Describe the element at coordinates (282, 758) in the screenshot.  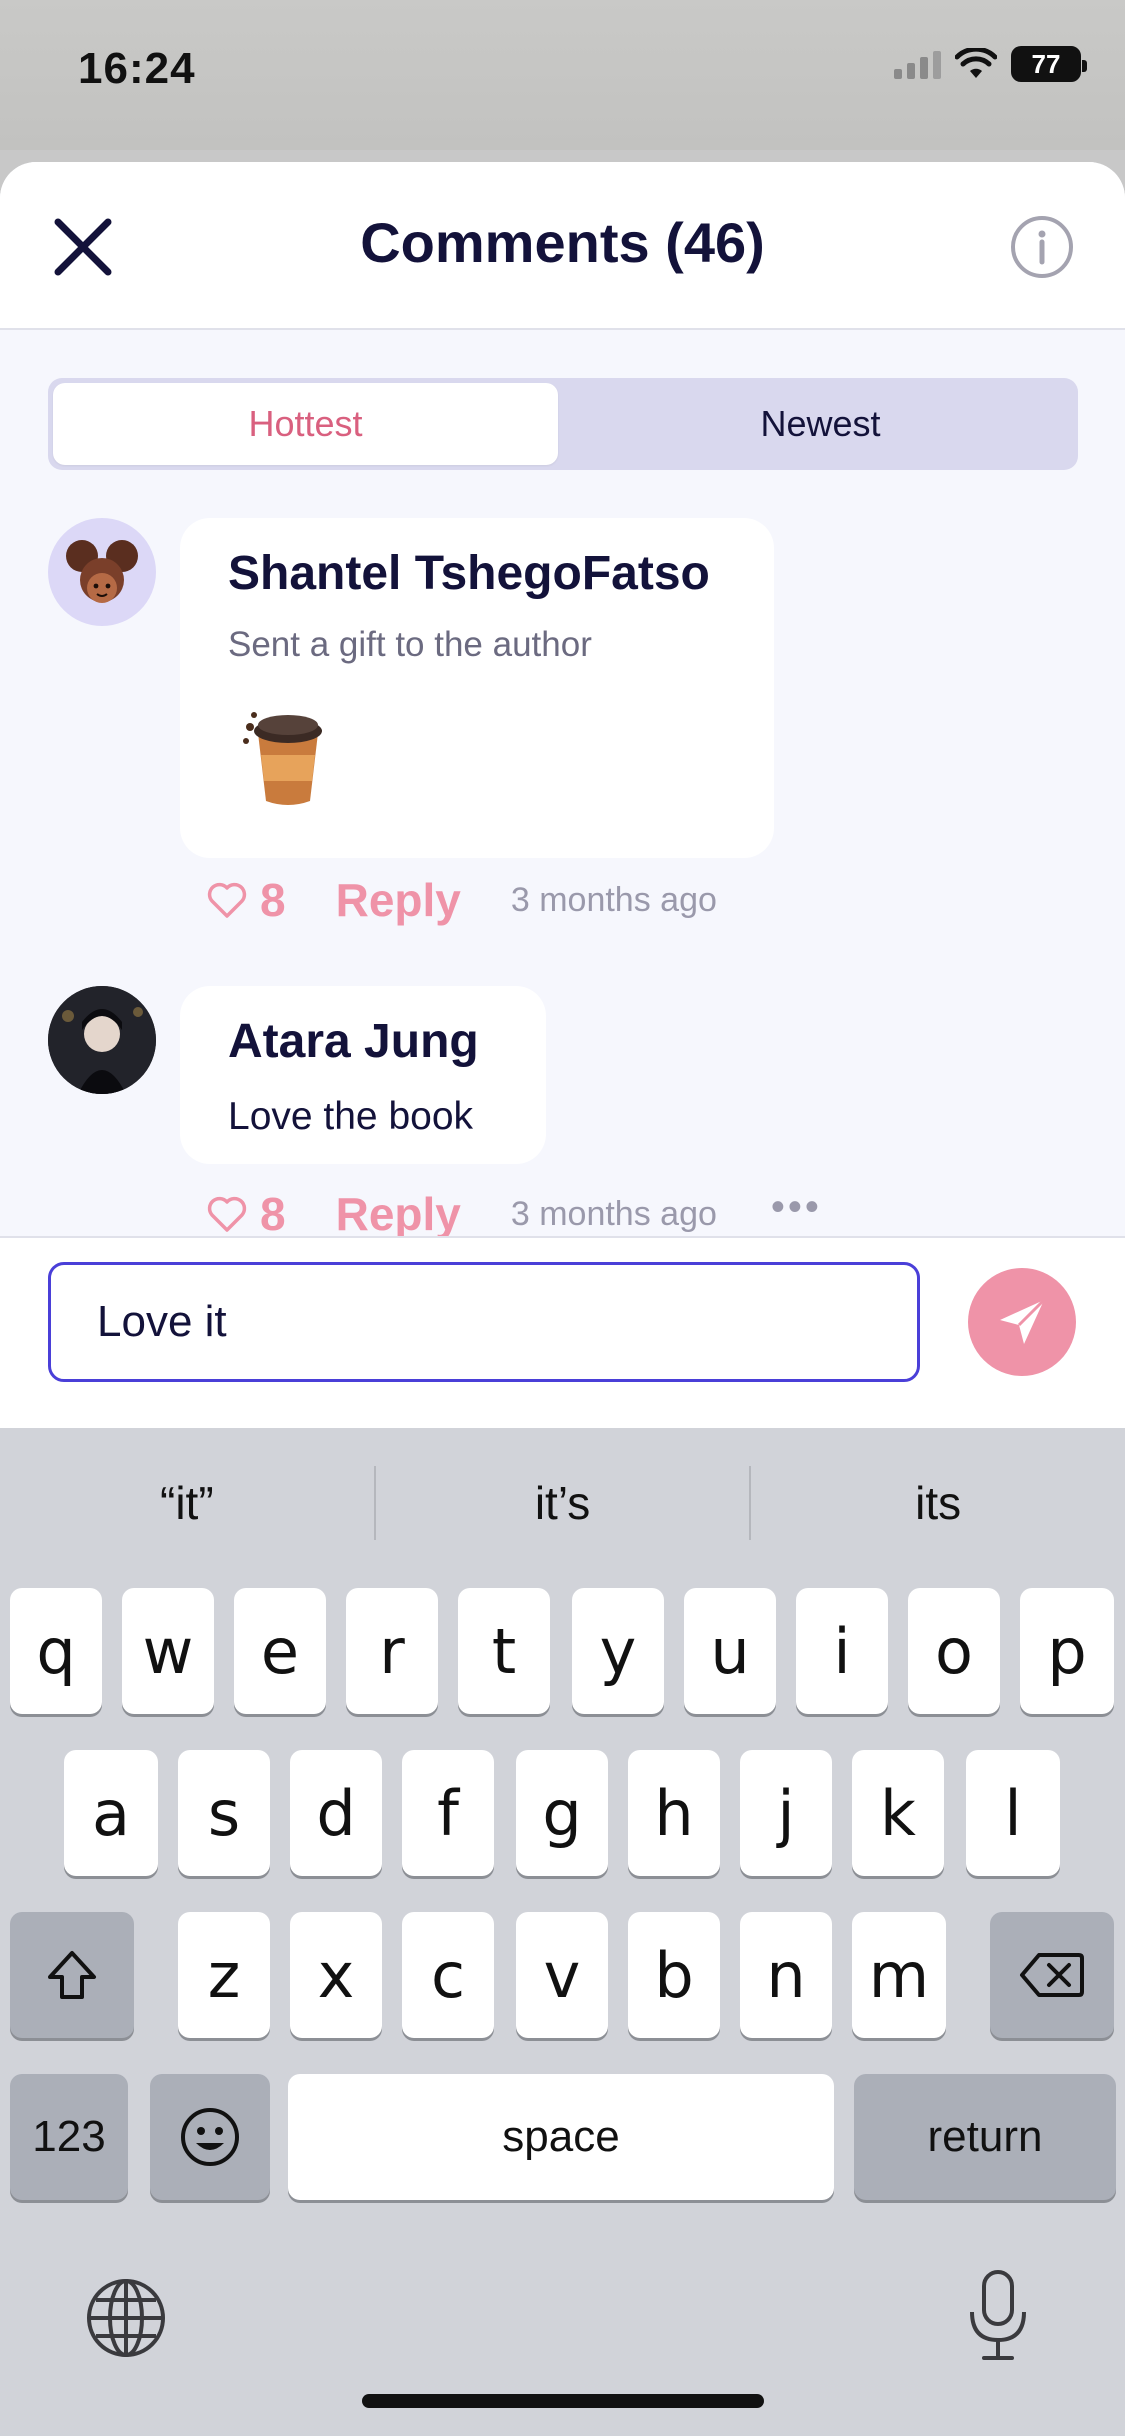
I see `coffee-cup-gift-icon` at that location.